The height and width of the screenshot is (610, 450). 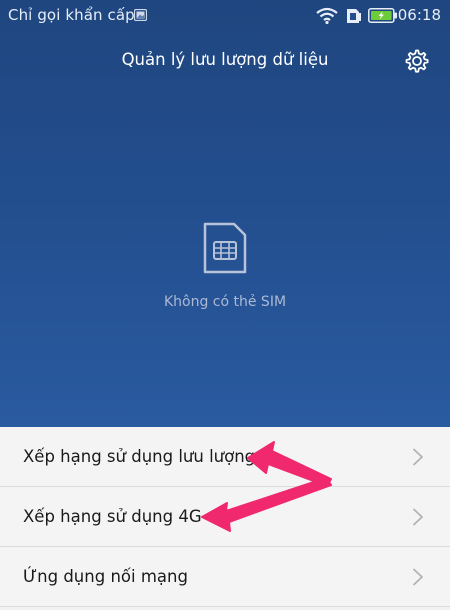 I want to click on list-item-networked-apps: Ứng dụng nối mạng, so click(x=225, y=577).